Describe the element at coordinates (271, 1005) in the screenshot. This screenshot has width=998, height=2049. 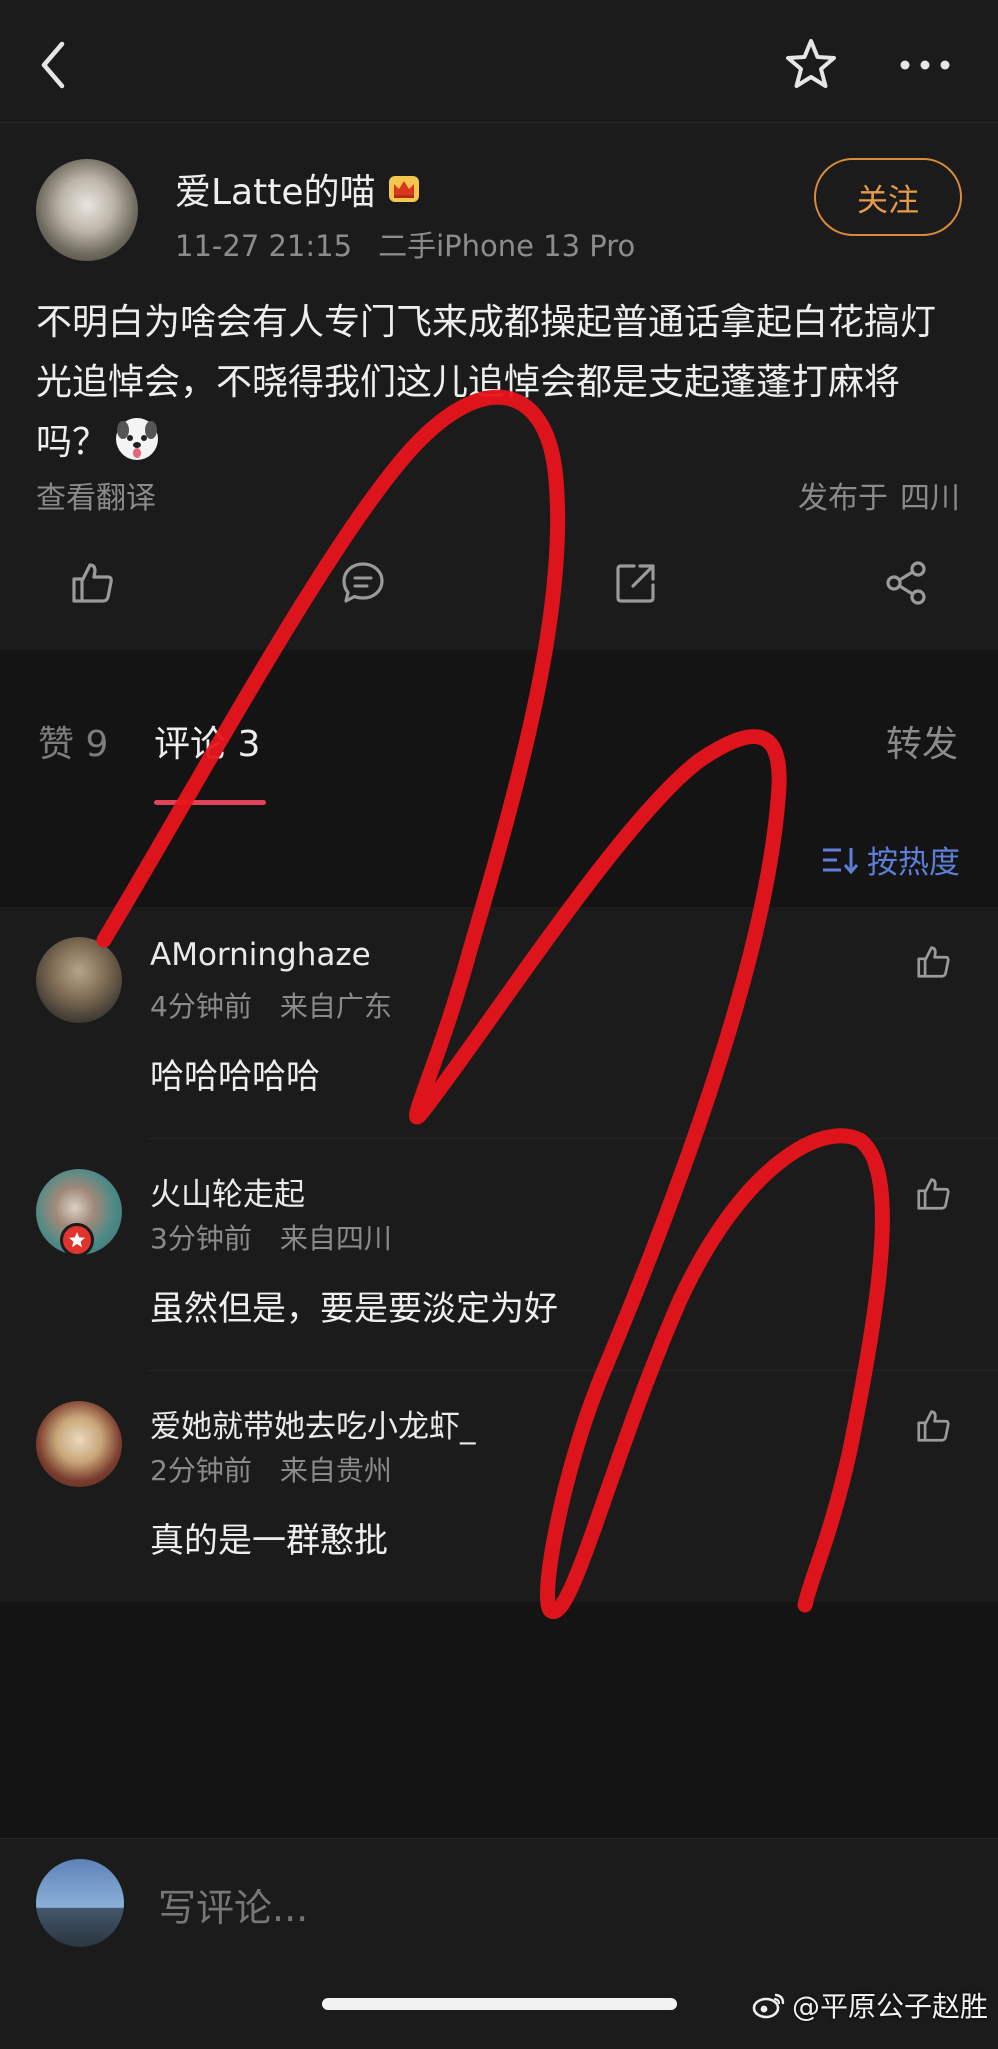
I see `comment-meta: 4分钟前 来自广东` at that location.